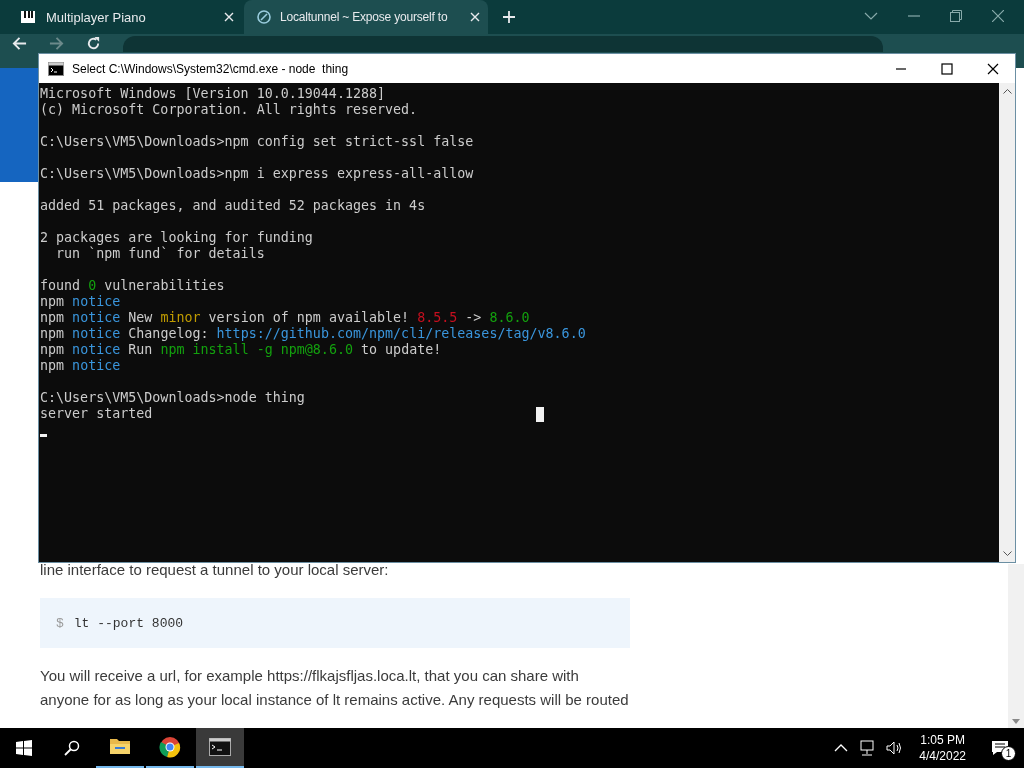 The image size is (1024, 768). Describe the element at coordinates (241, 350) in the screenshot. I see `terminal-line: npm notice Run npm install -g npm@8.6.0 to update!` at that location.